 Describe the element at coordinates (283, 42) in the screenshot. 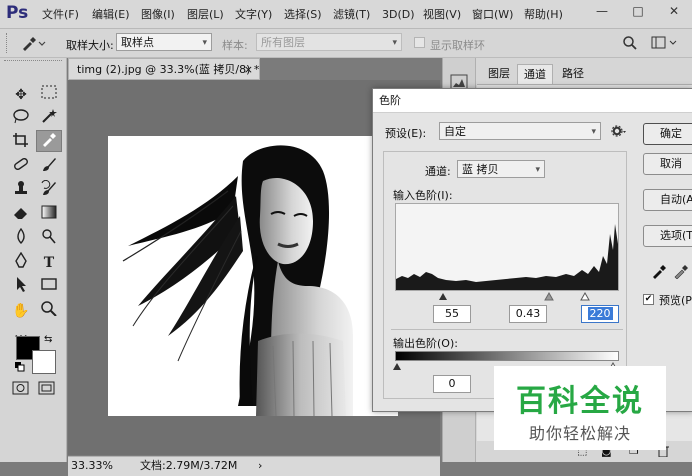

I see `sample-value: 所有图层` at that location.